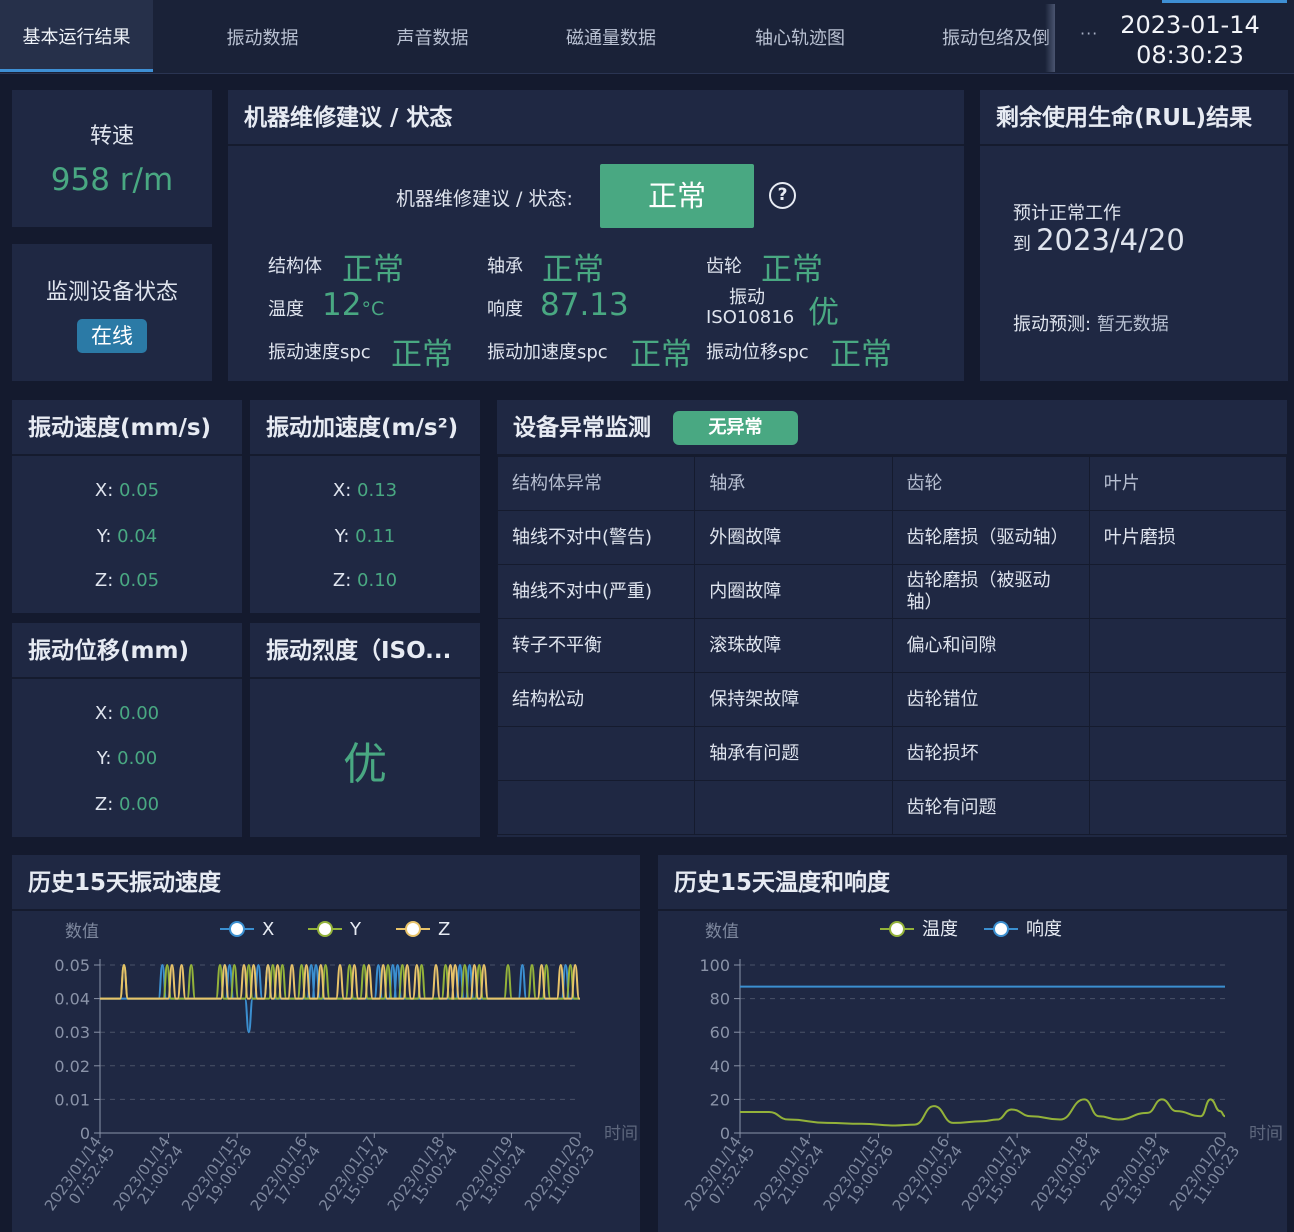  I want to click on table-cell: 保持架故障, so click(793, 699).